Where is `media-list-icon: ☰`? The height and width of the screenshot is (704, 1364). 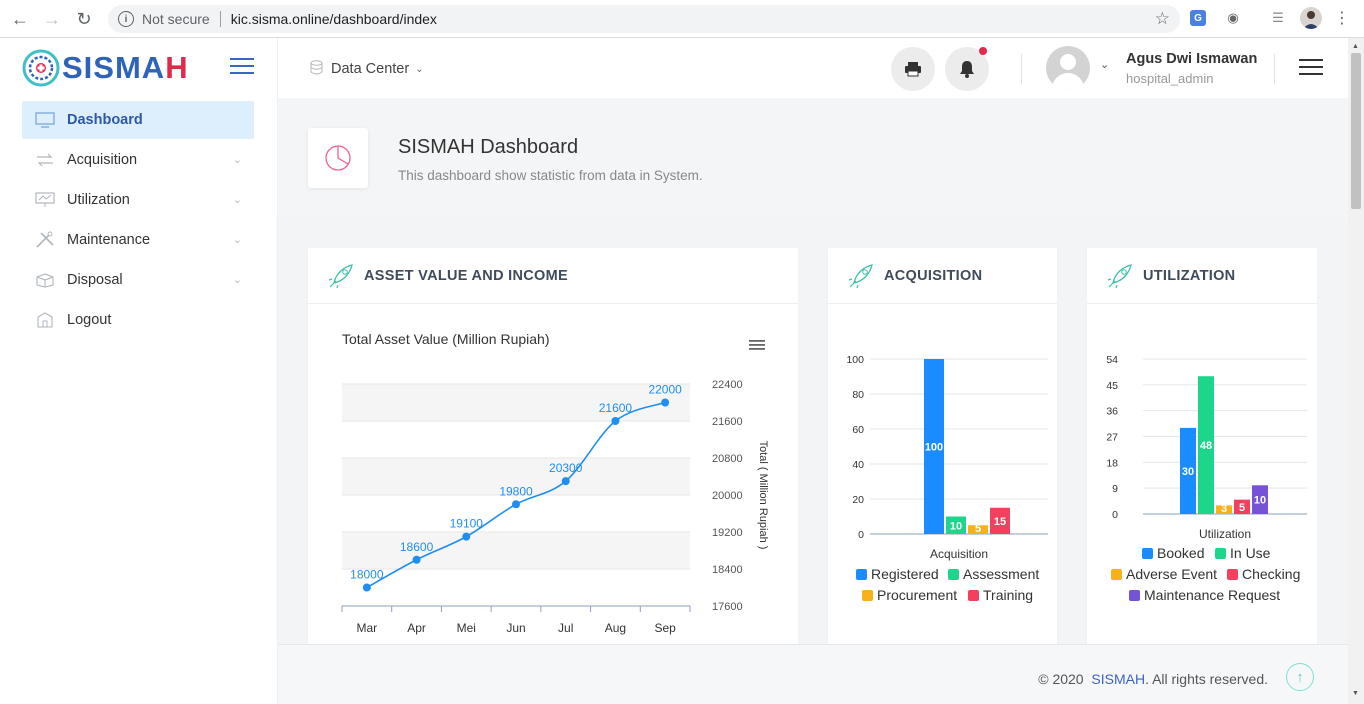
media-list-icon: ☰ is located at coordinates (1278, 18).